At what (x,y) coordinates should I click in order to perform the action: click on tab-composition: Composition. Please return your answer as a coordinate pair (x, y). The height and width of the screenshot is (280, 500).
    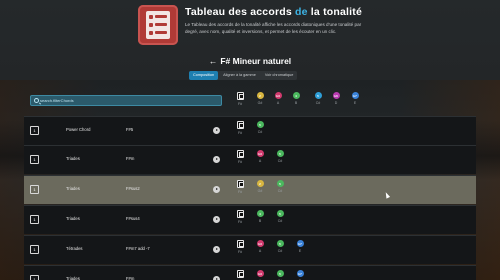
    Looking at the image, I should click on (204, 75).